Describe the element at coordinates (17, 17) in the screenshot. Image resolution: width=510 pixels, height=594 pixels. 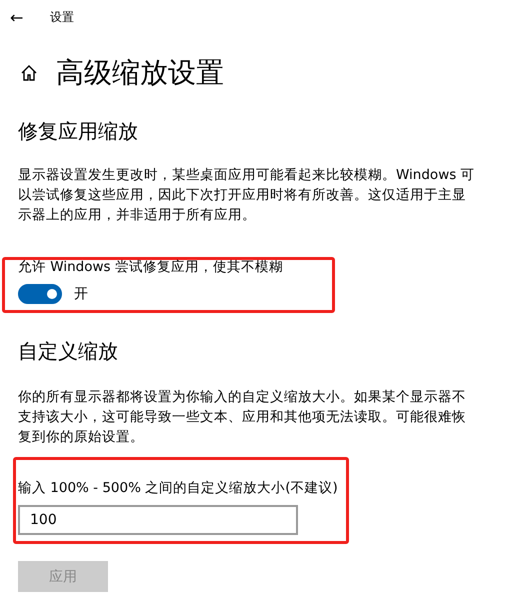
I see `back-button: ←` at that location.